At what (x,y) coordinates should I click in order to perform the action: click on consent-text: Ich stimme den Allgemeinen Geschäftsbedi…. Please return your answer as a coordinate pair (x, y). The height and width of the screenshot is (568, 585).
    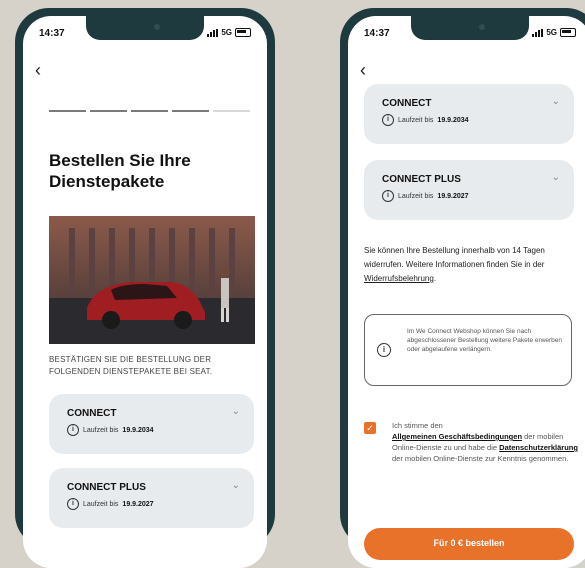
    Looking at the image, I should click on (485, 442).